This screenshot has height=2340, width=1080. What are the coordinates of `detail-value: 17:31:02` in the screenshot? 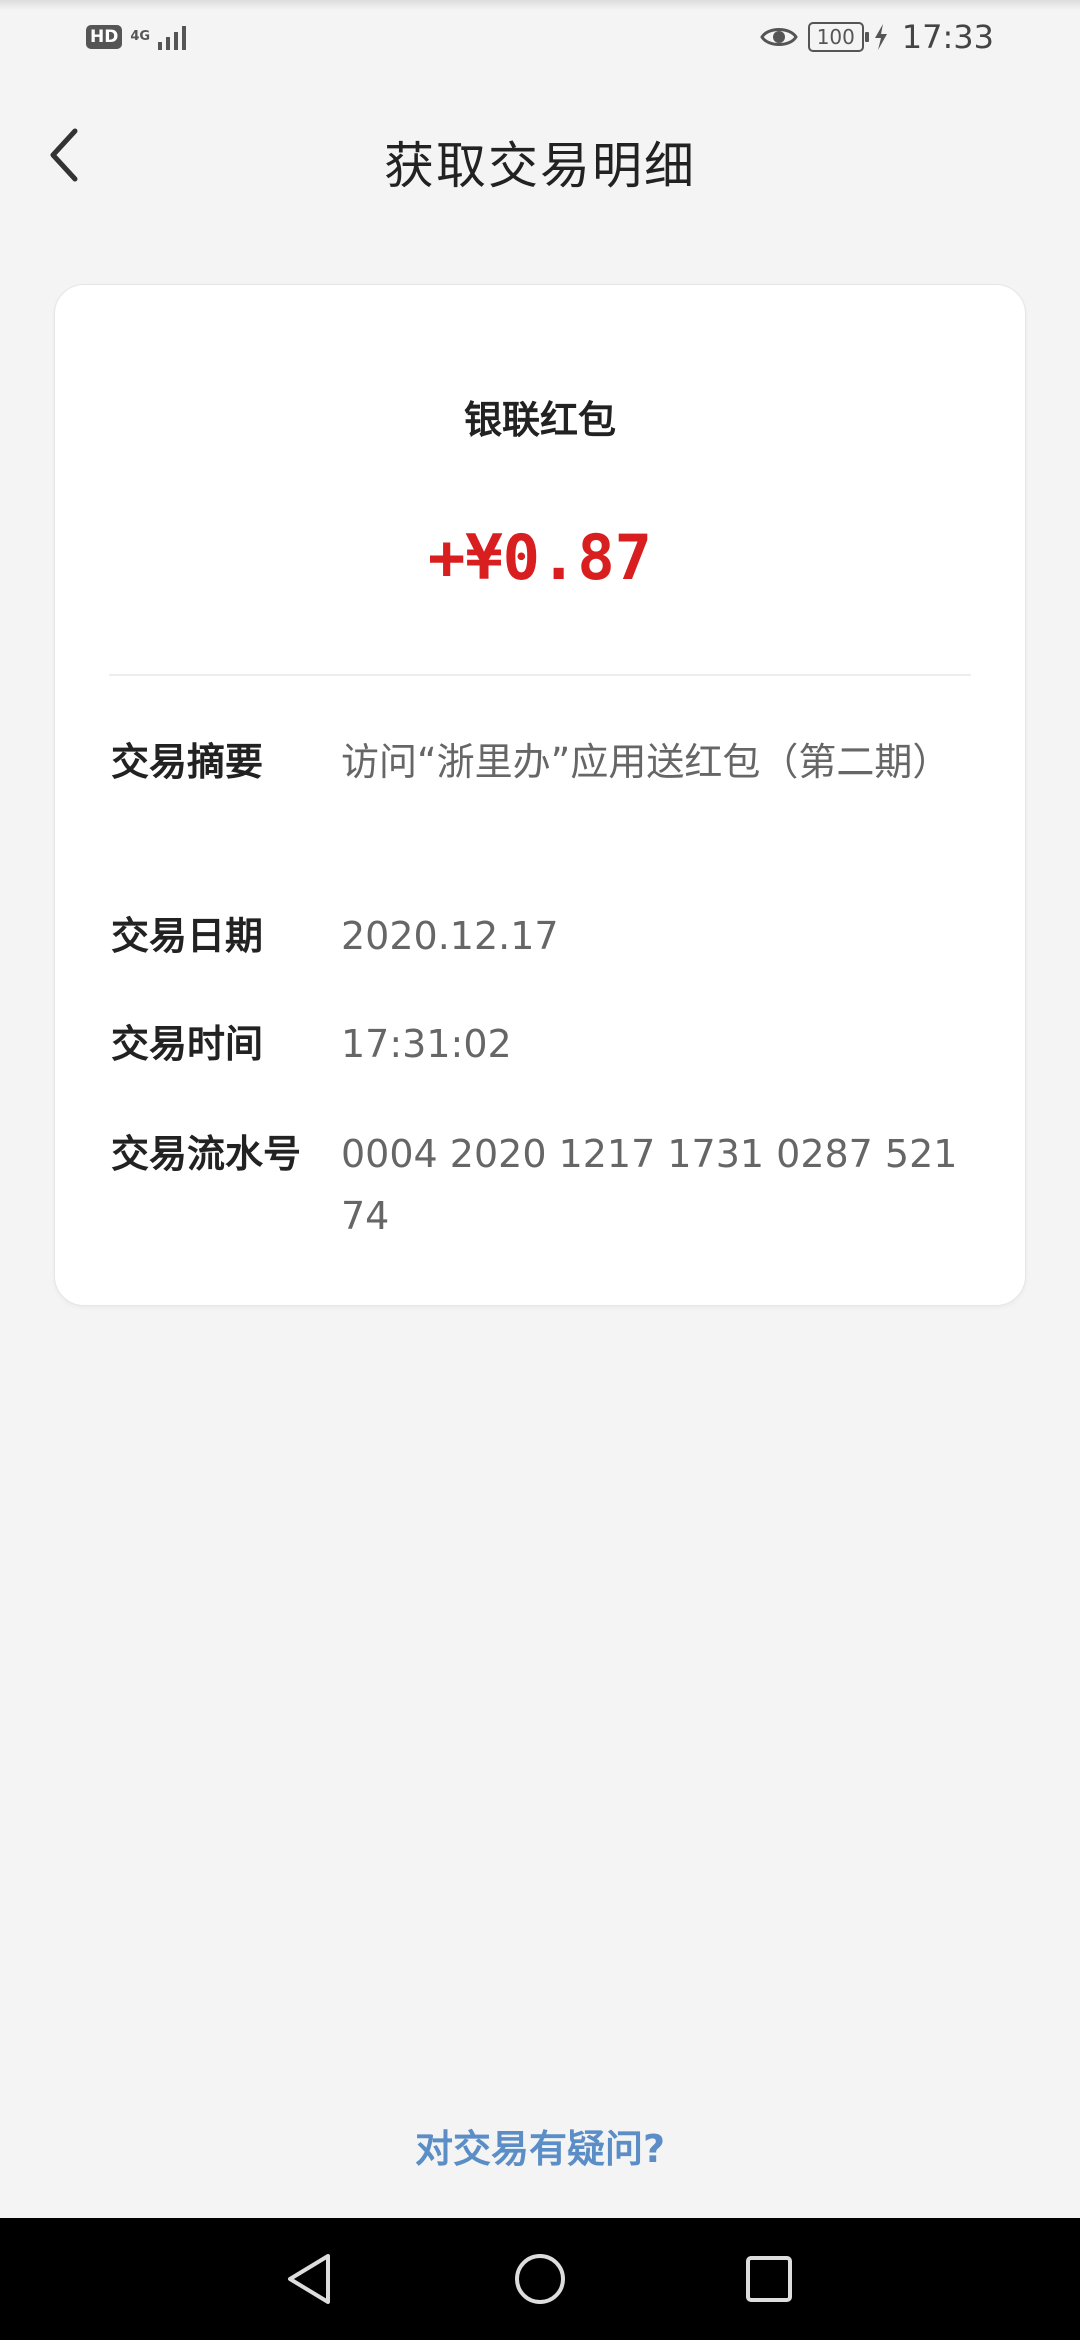 It's located at (426, 1044).